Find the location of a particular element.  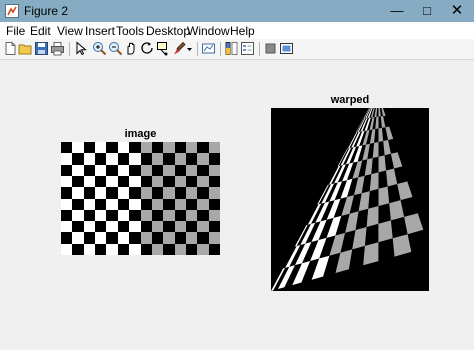

rotate-icon is located at coordinates (147, 48).